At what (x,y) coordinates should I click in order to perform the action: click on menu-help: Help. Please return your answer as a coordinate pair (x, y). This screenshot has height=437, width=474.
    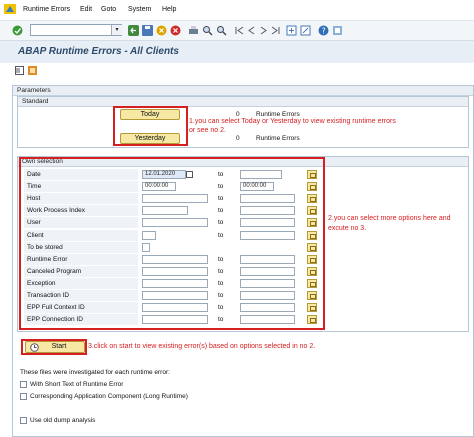
    Looking at the image, I should click on (169, 9).